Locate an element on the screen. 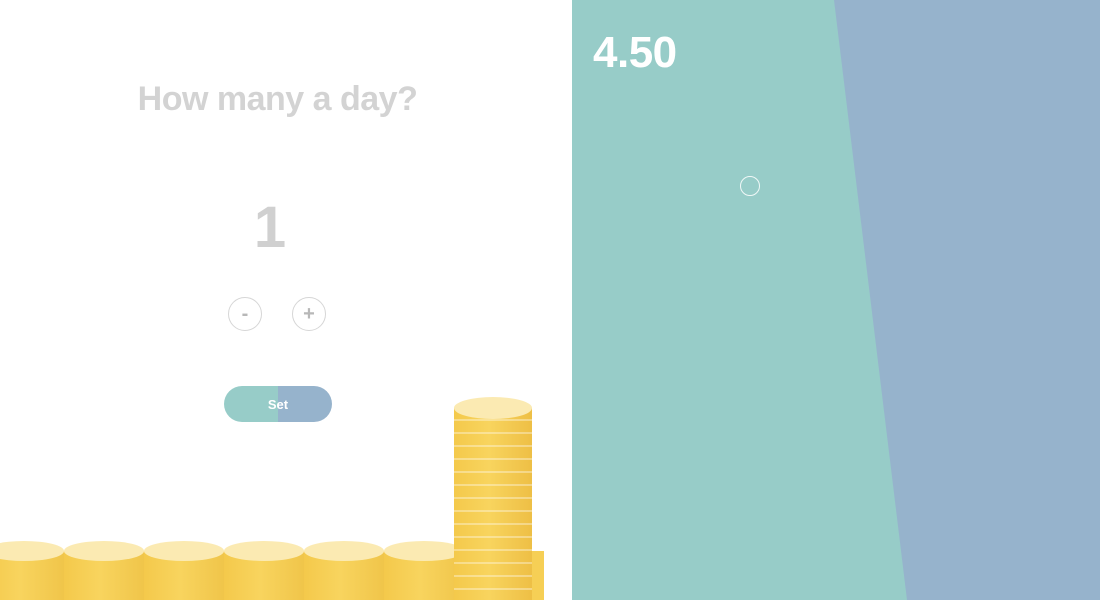 Image resolution: width=1100 pixels, height=600 pixels. question-heading: How many a day? is located at coordinates (277, 99).